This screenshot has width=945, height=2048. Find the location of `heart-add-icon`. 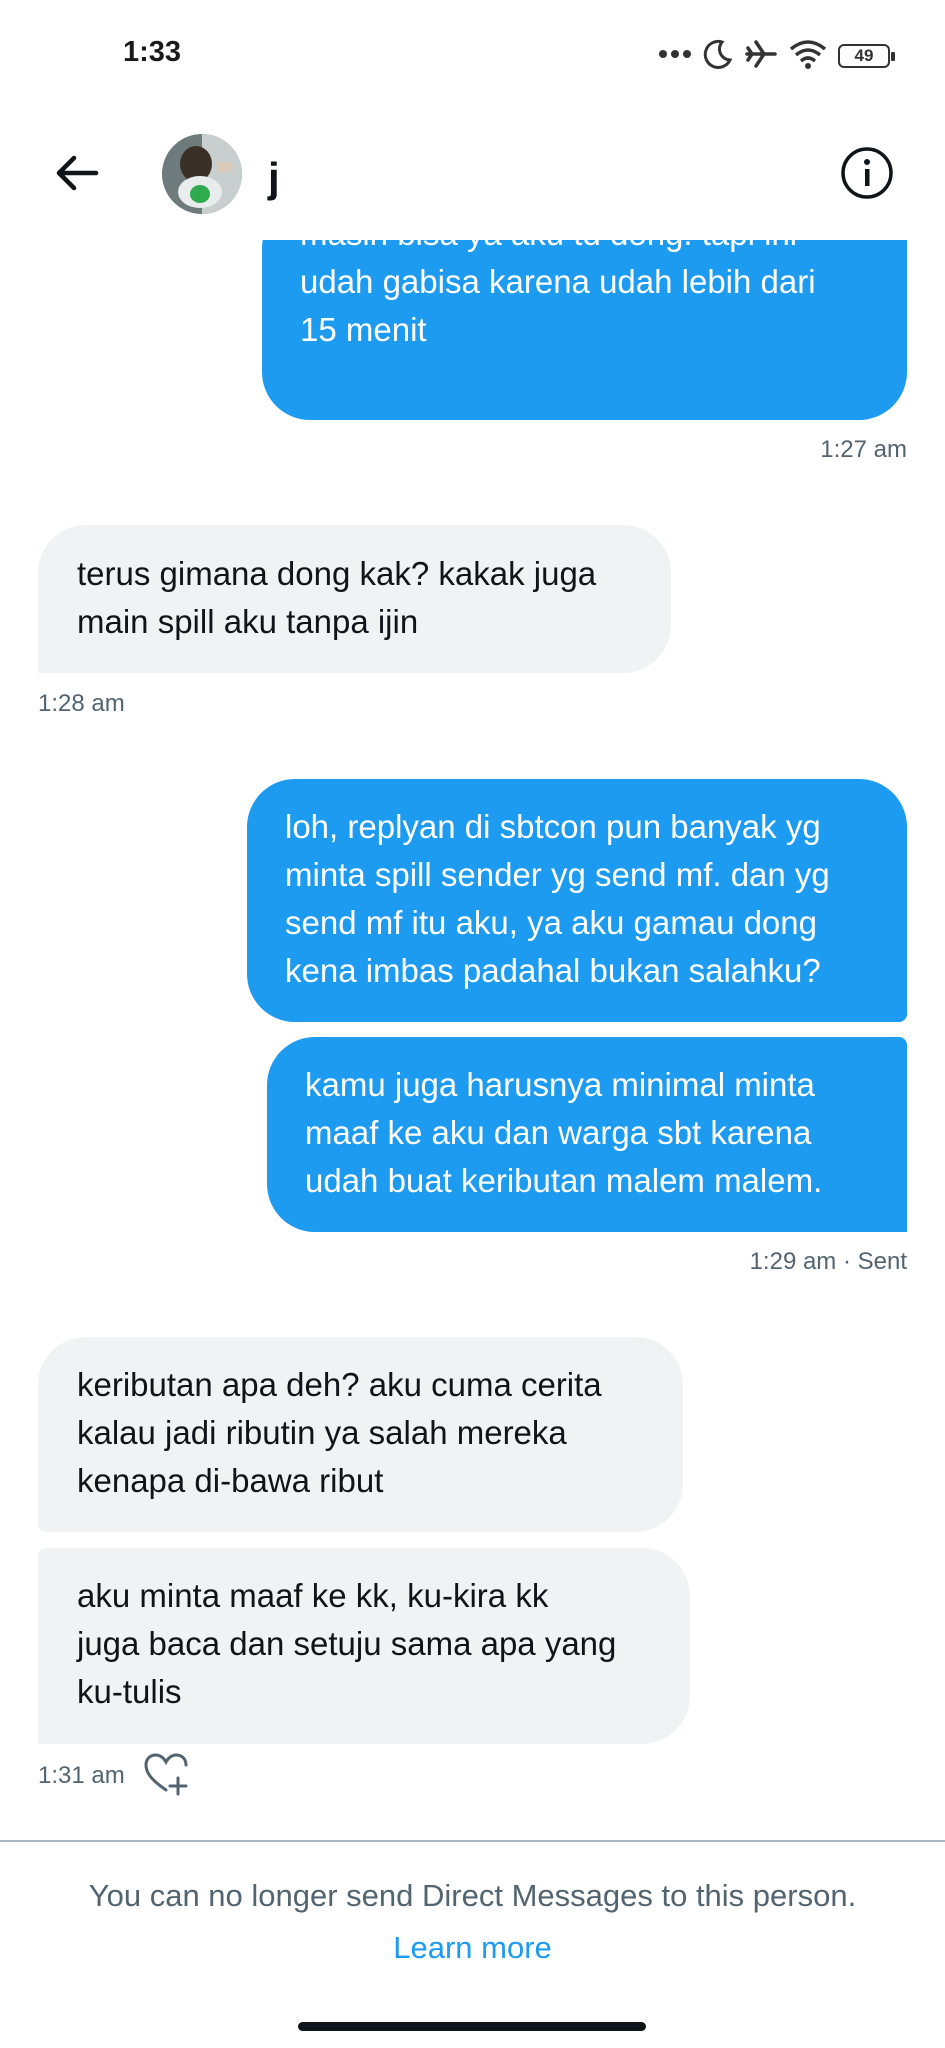

heart-add-icon is located at coordinates (166, 1776).